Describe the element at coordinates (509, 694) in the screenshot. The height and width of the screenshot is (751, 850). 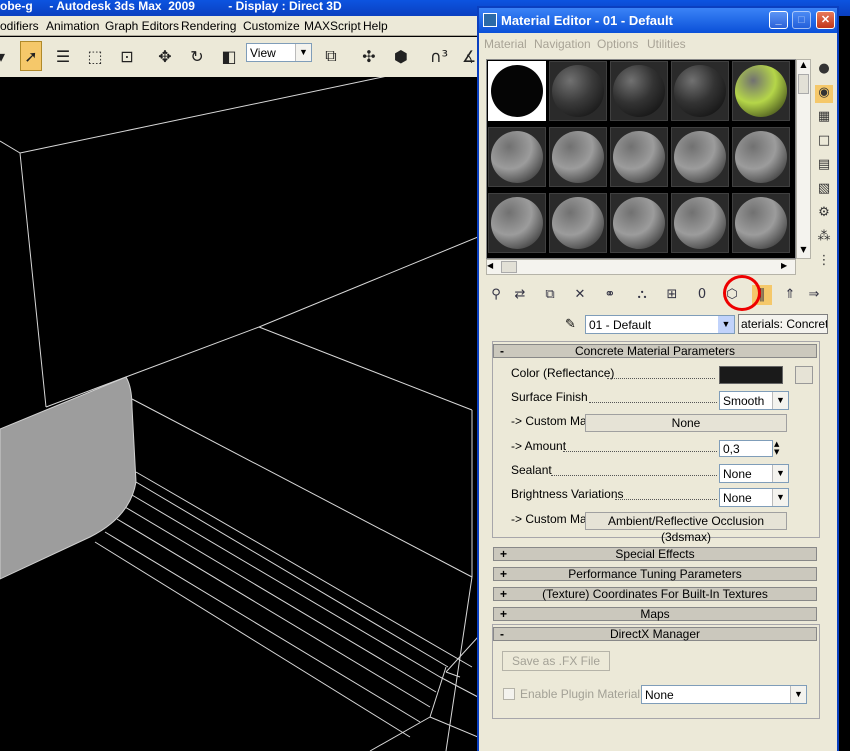
I see `enable-plugin-checkbox` at that location.